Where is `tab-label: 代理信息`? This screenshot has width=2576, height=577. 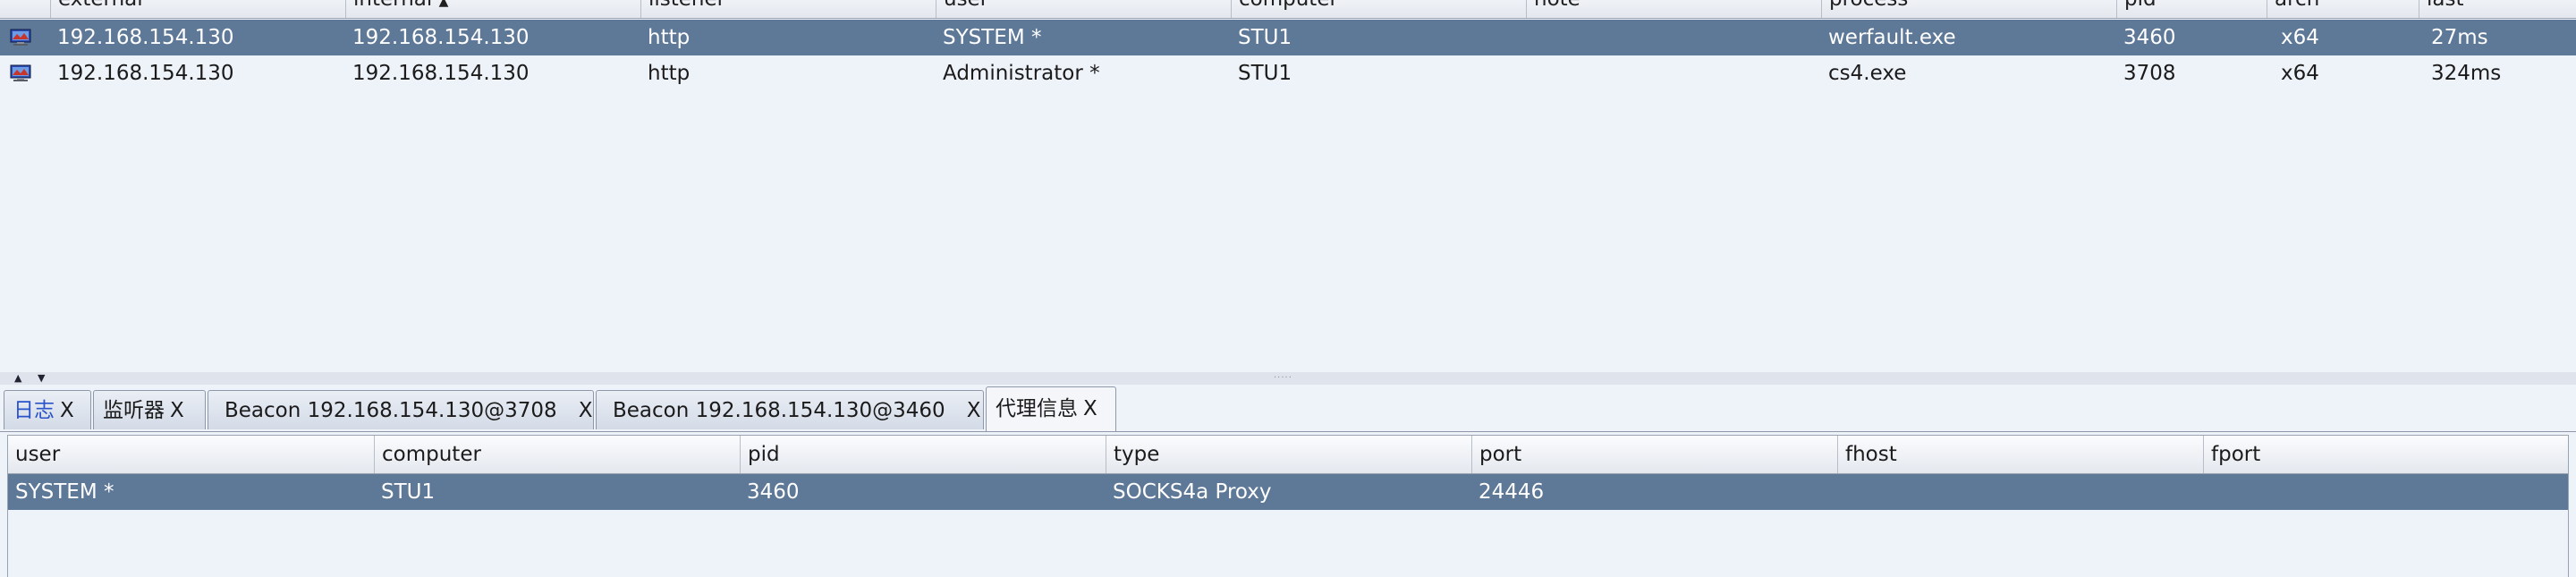 tab-label: 代理信息 is located at coordinates (1037, 408).